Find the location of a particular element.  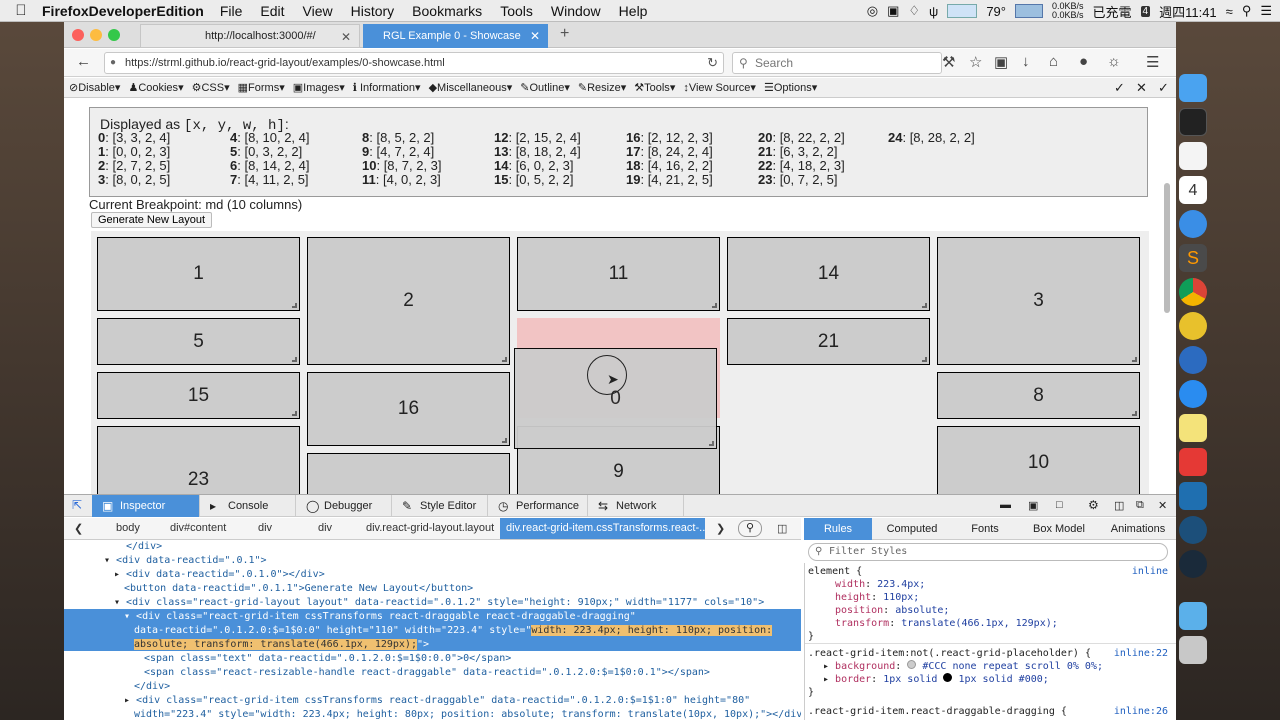

filter-styles-input: ⚲ Filter Styles is located at coordinates (988, 552).